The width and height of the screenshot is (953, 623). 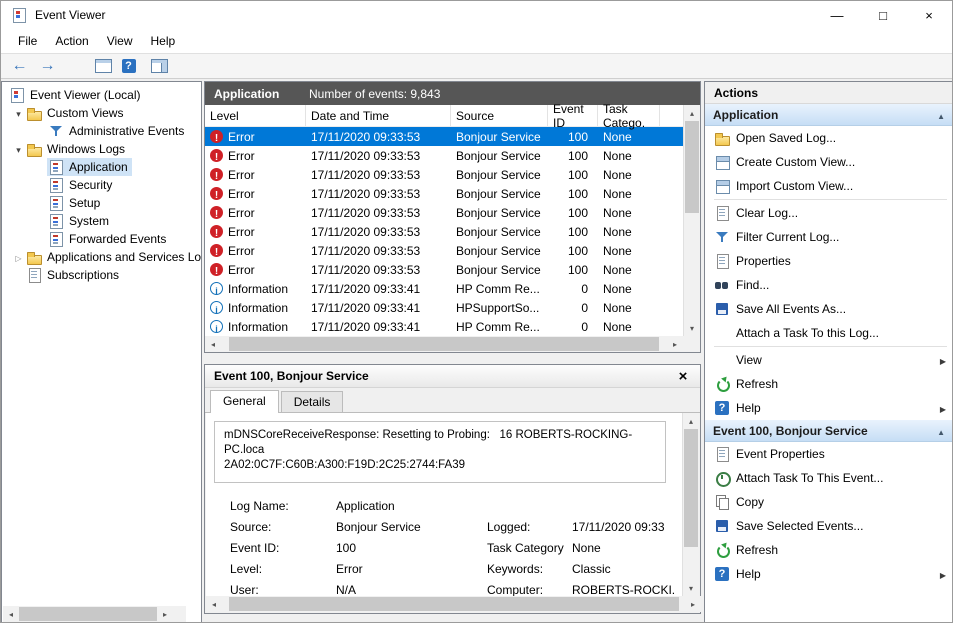 What do you see at coordinates (101, 257) in the screenshot?
I see `tree-item-applications-and-services: Applications and Services Lo` at bounding box center [101, 257].